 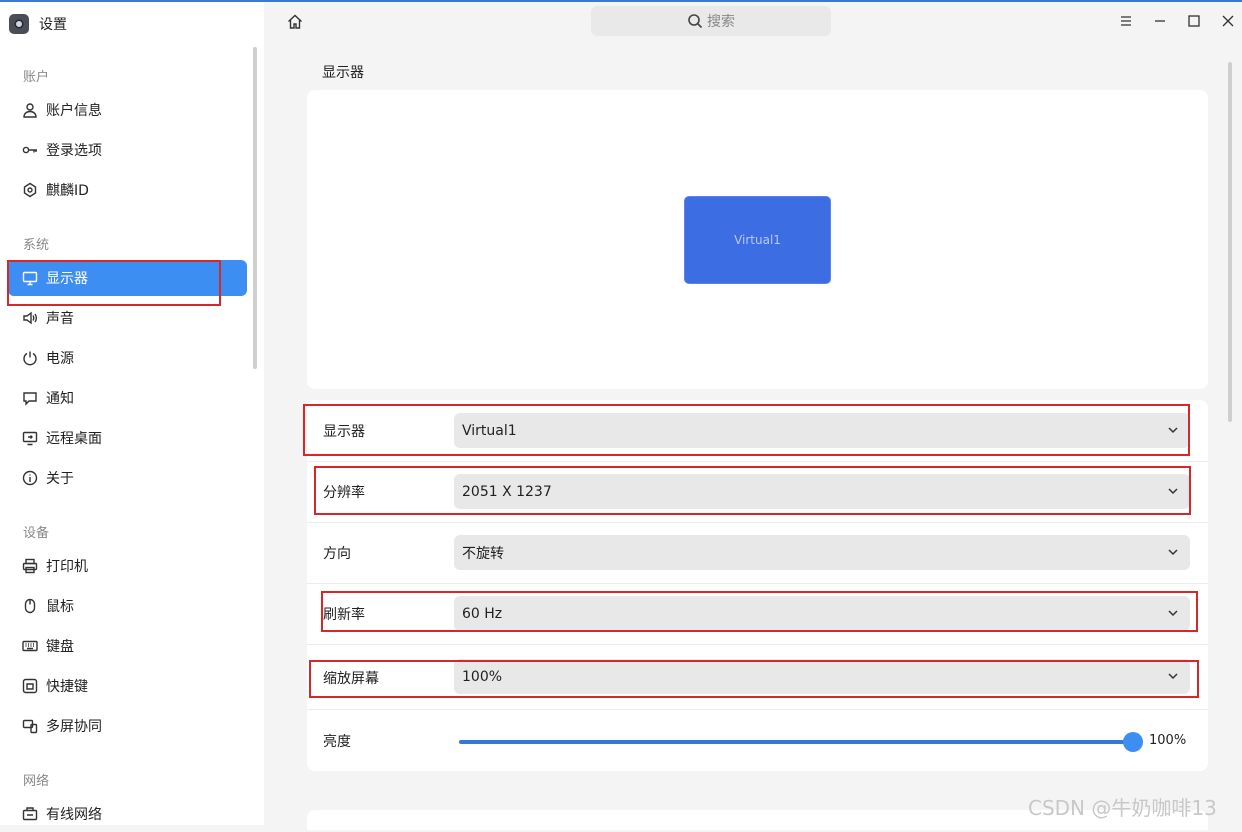 I want to click on sidebar-item-printer: 打印机, so click(x=127, y=566).